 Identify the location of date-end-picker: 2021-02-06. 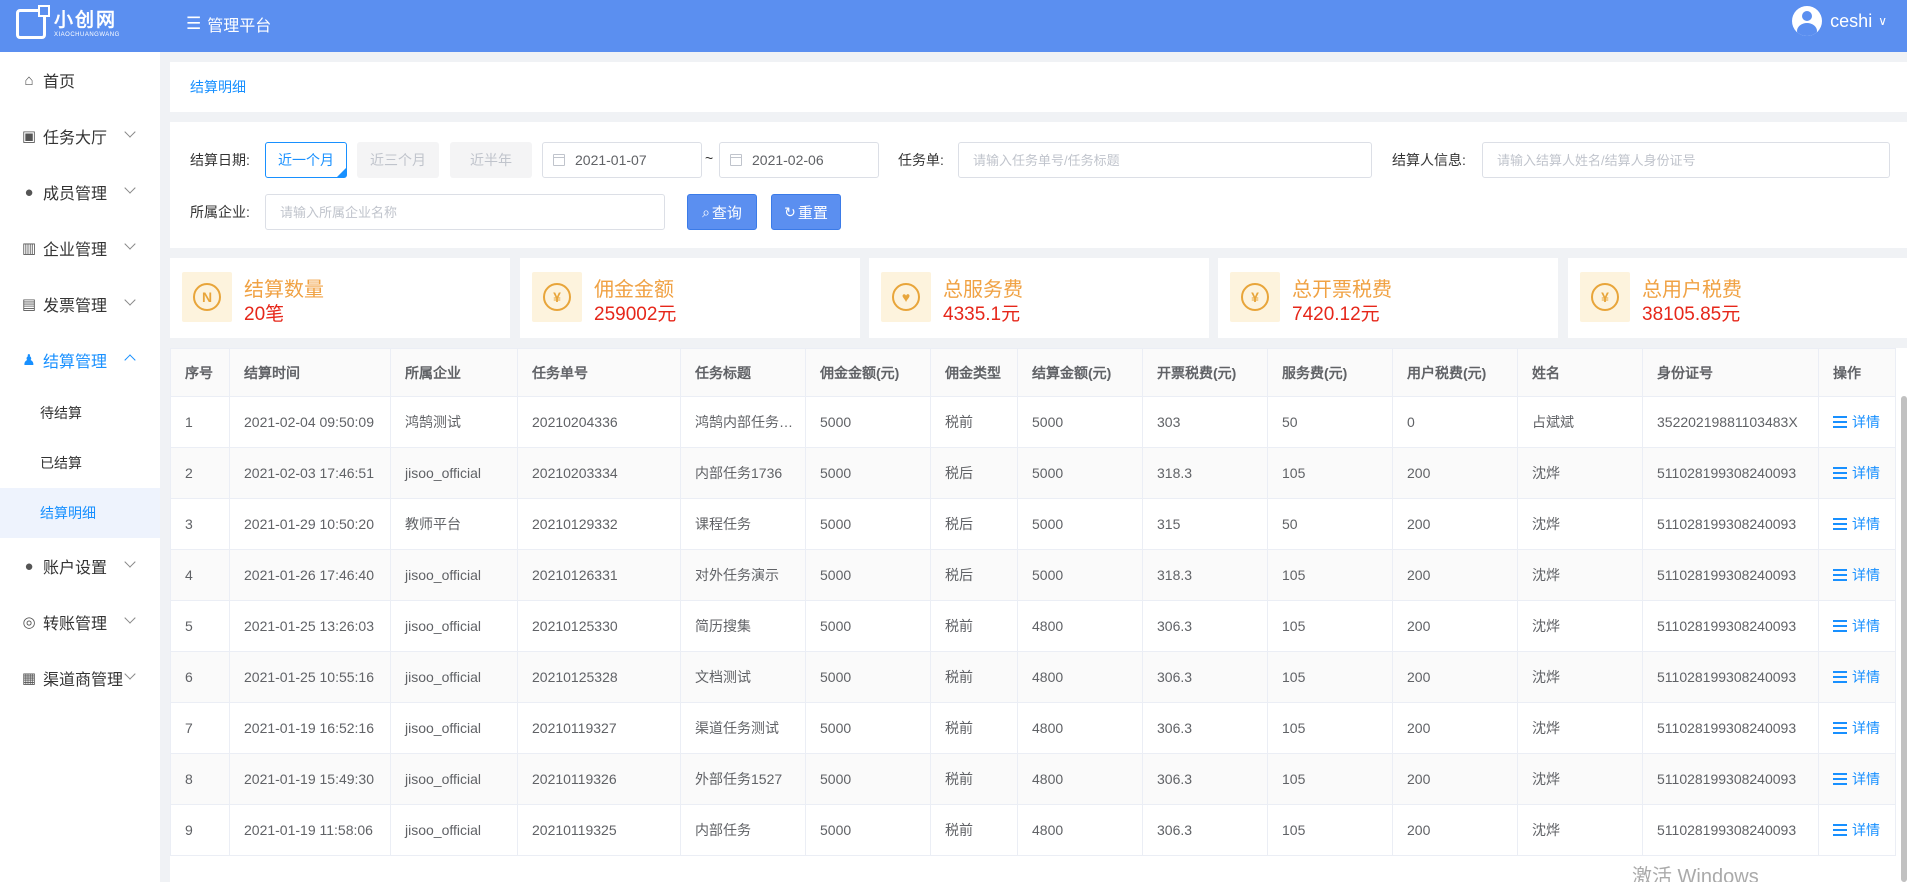
(799, 160).